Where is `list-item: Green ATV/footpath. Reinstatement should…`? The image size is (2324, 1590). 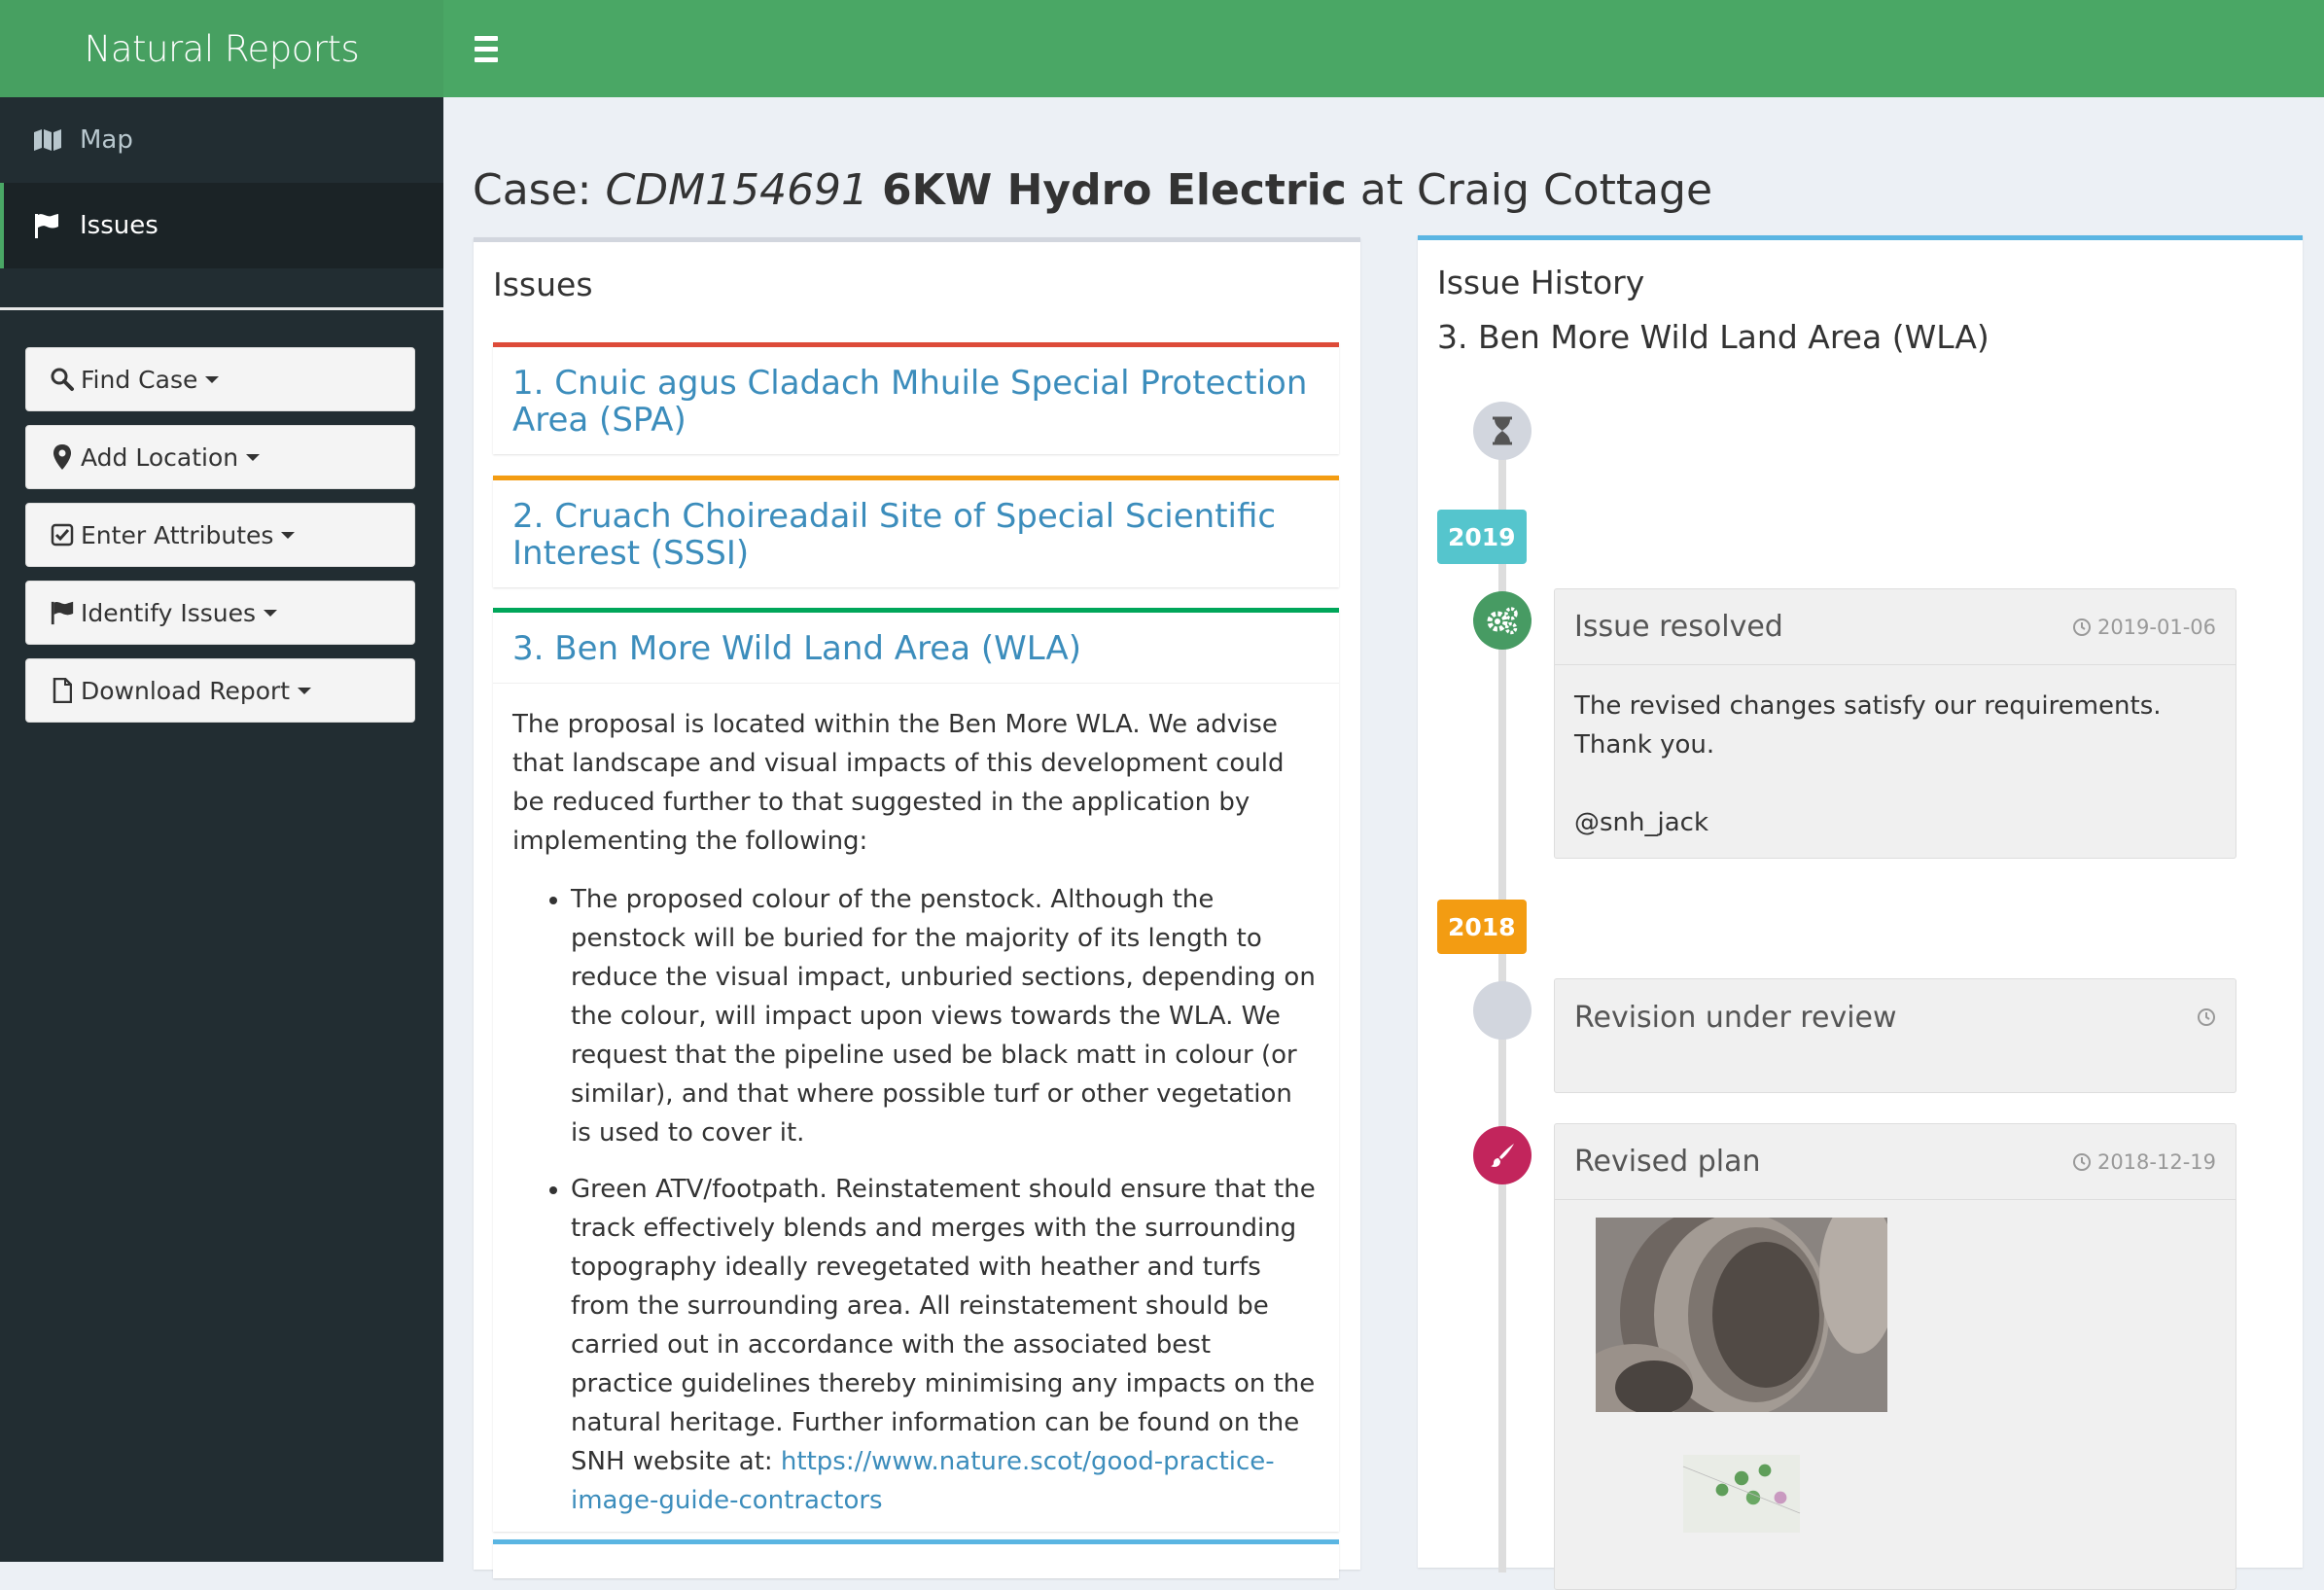 list-item: Green ATV/footpath. Reinstatement should… is located at coordinates (946, 1345).